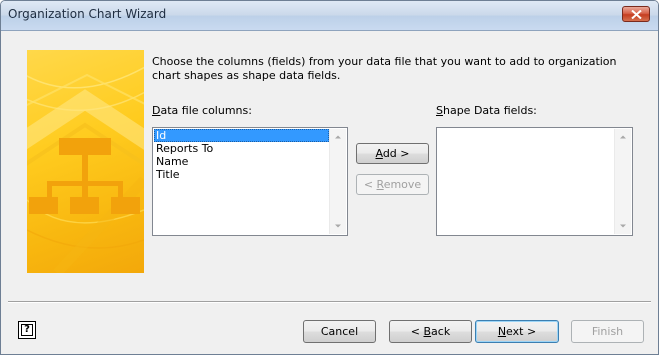 This screenshot has height=355, width=659. Describe the element at coordinates (329, 16) in the screenshot. I see `title-bar: Organization Chart Wizard` at that location.